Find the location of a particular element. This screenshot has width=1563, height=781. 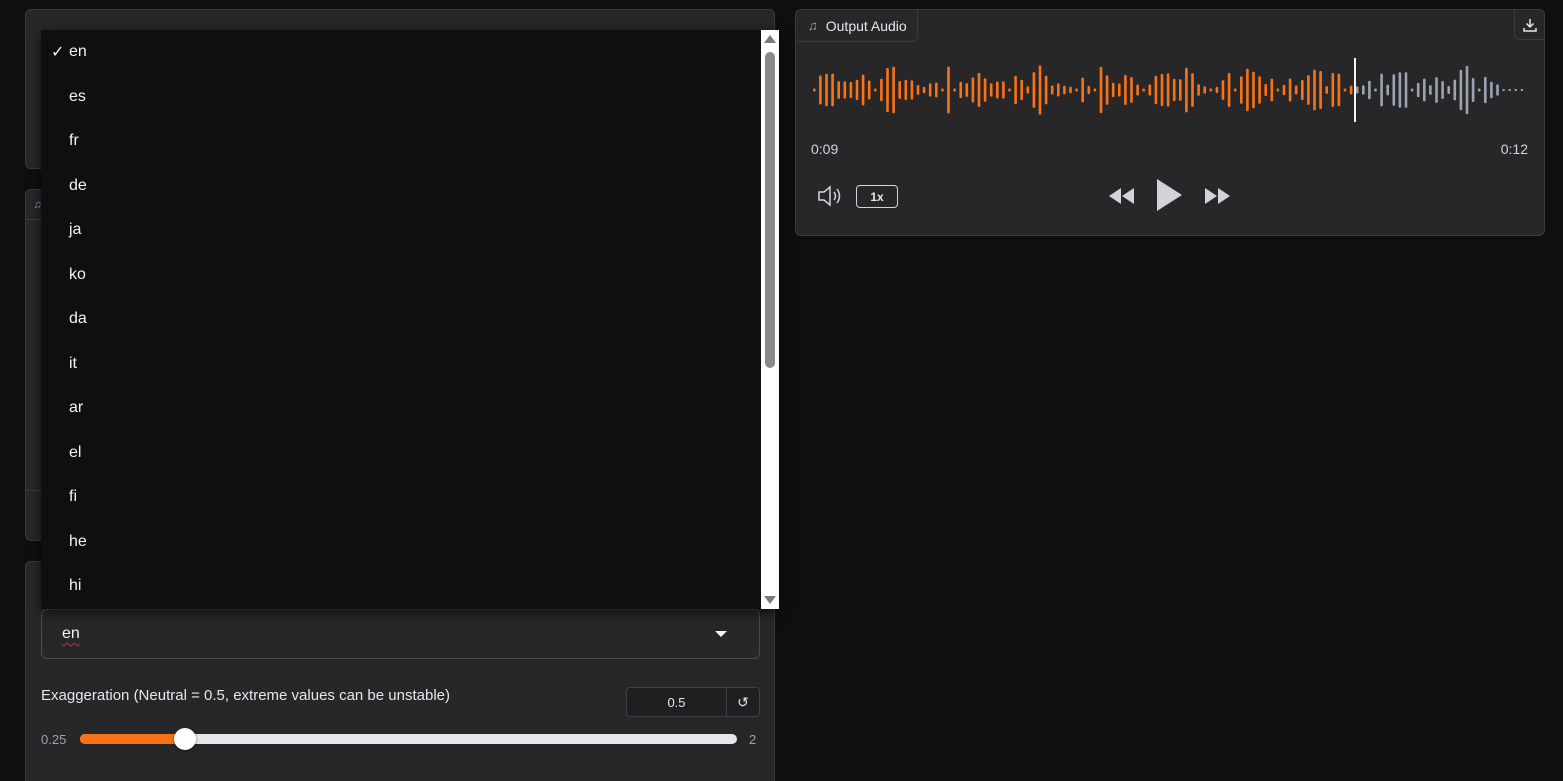

dropdown-option: ar is located at coordinates (401, 408).